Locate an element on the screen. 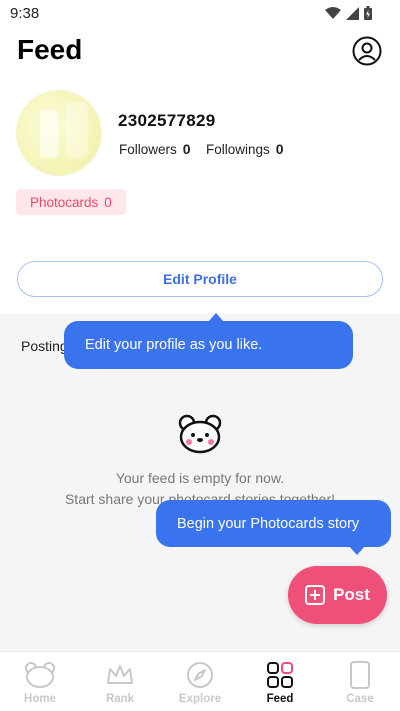 The image size is (400, 711). nav-explore-label: Explore is located at coordinates (200, 699).